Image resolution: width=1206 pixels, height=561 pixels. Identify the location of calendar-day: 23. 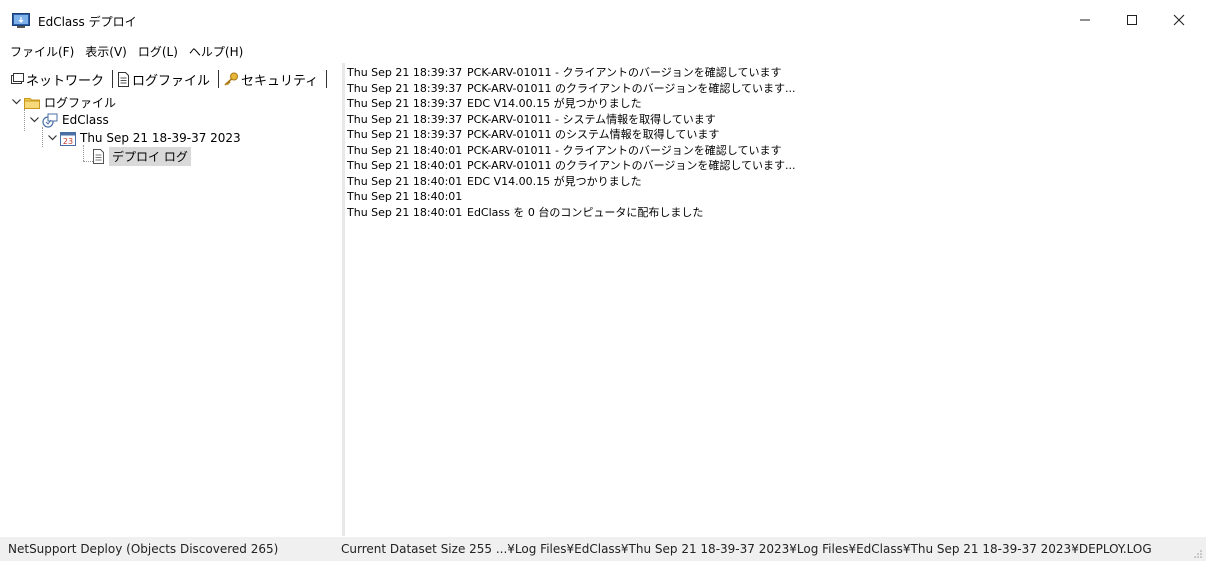
(68, 141).